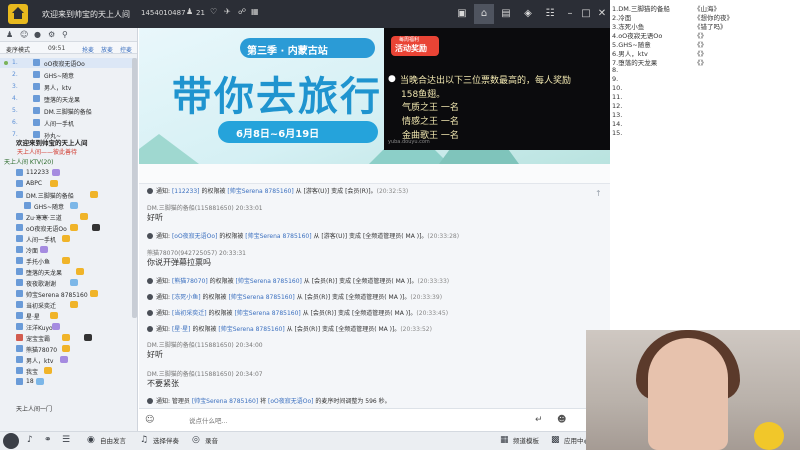 The height and width of the screenshot is (450, 800). I want to click on mic-icon: ⚭, so click(48, 440).